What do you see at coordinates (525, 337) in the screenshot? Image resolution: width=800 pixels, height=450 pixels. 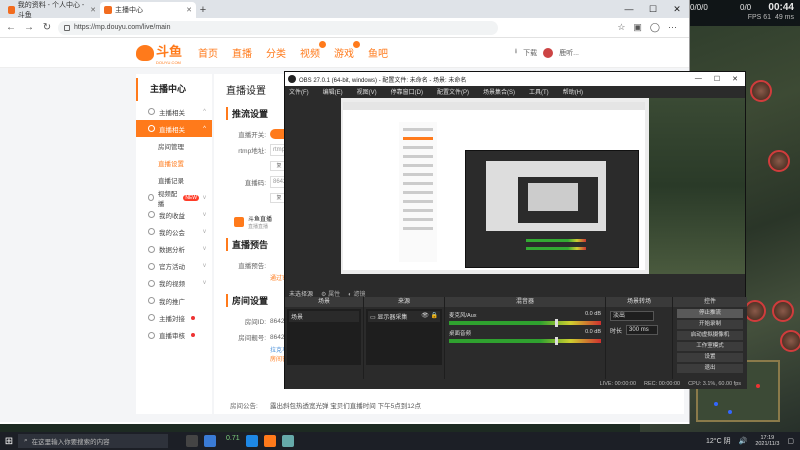 I see `mixer-track-desktop: 桌面音频 0.0 dB` at bounding box center [525, 337].